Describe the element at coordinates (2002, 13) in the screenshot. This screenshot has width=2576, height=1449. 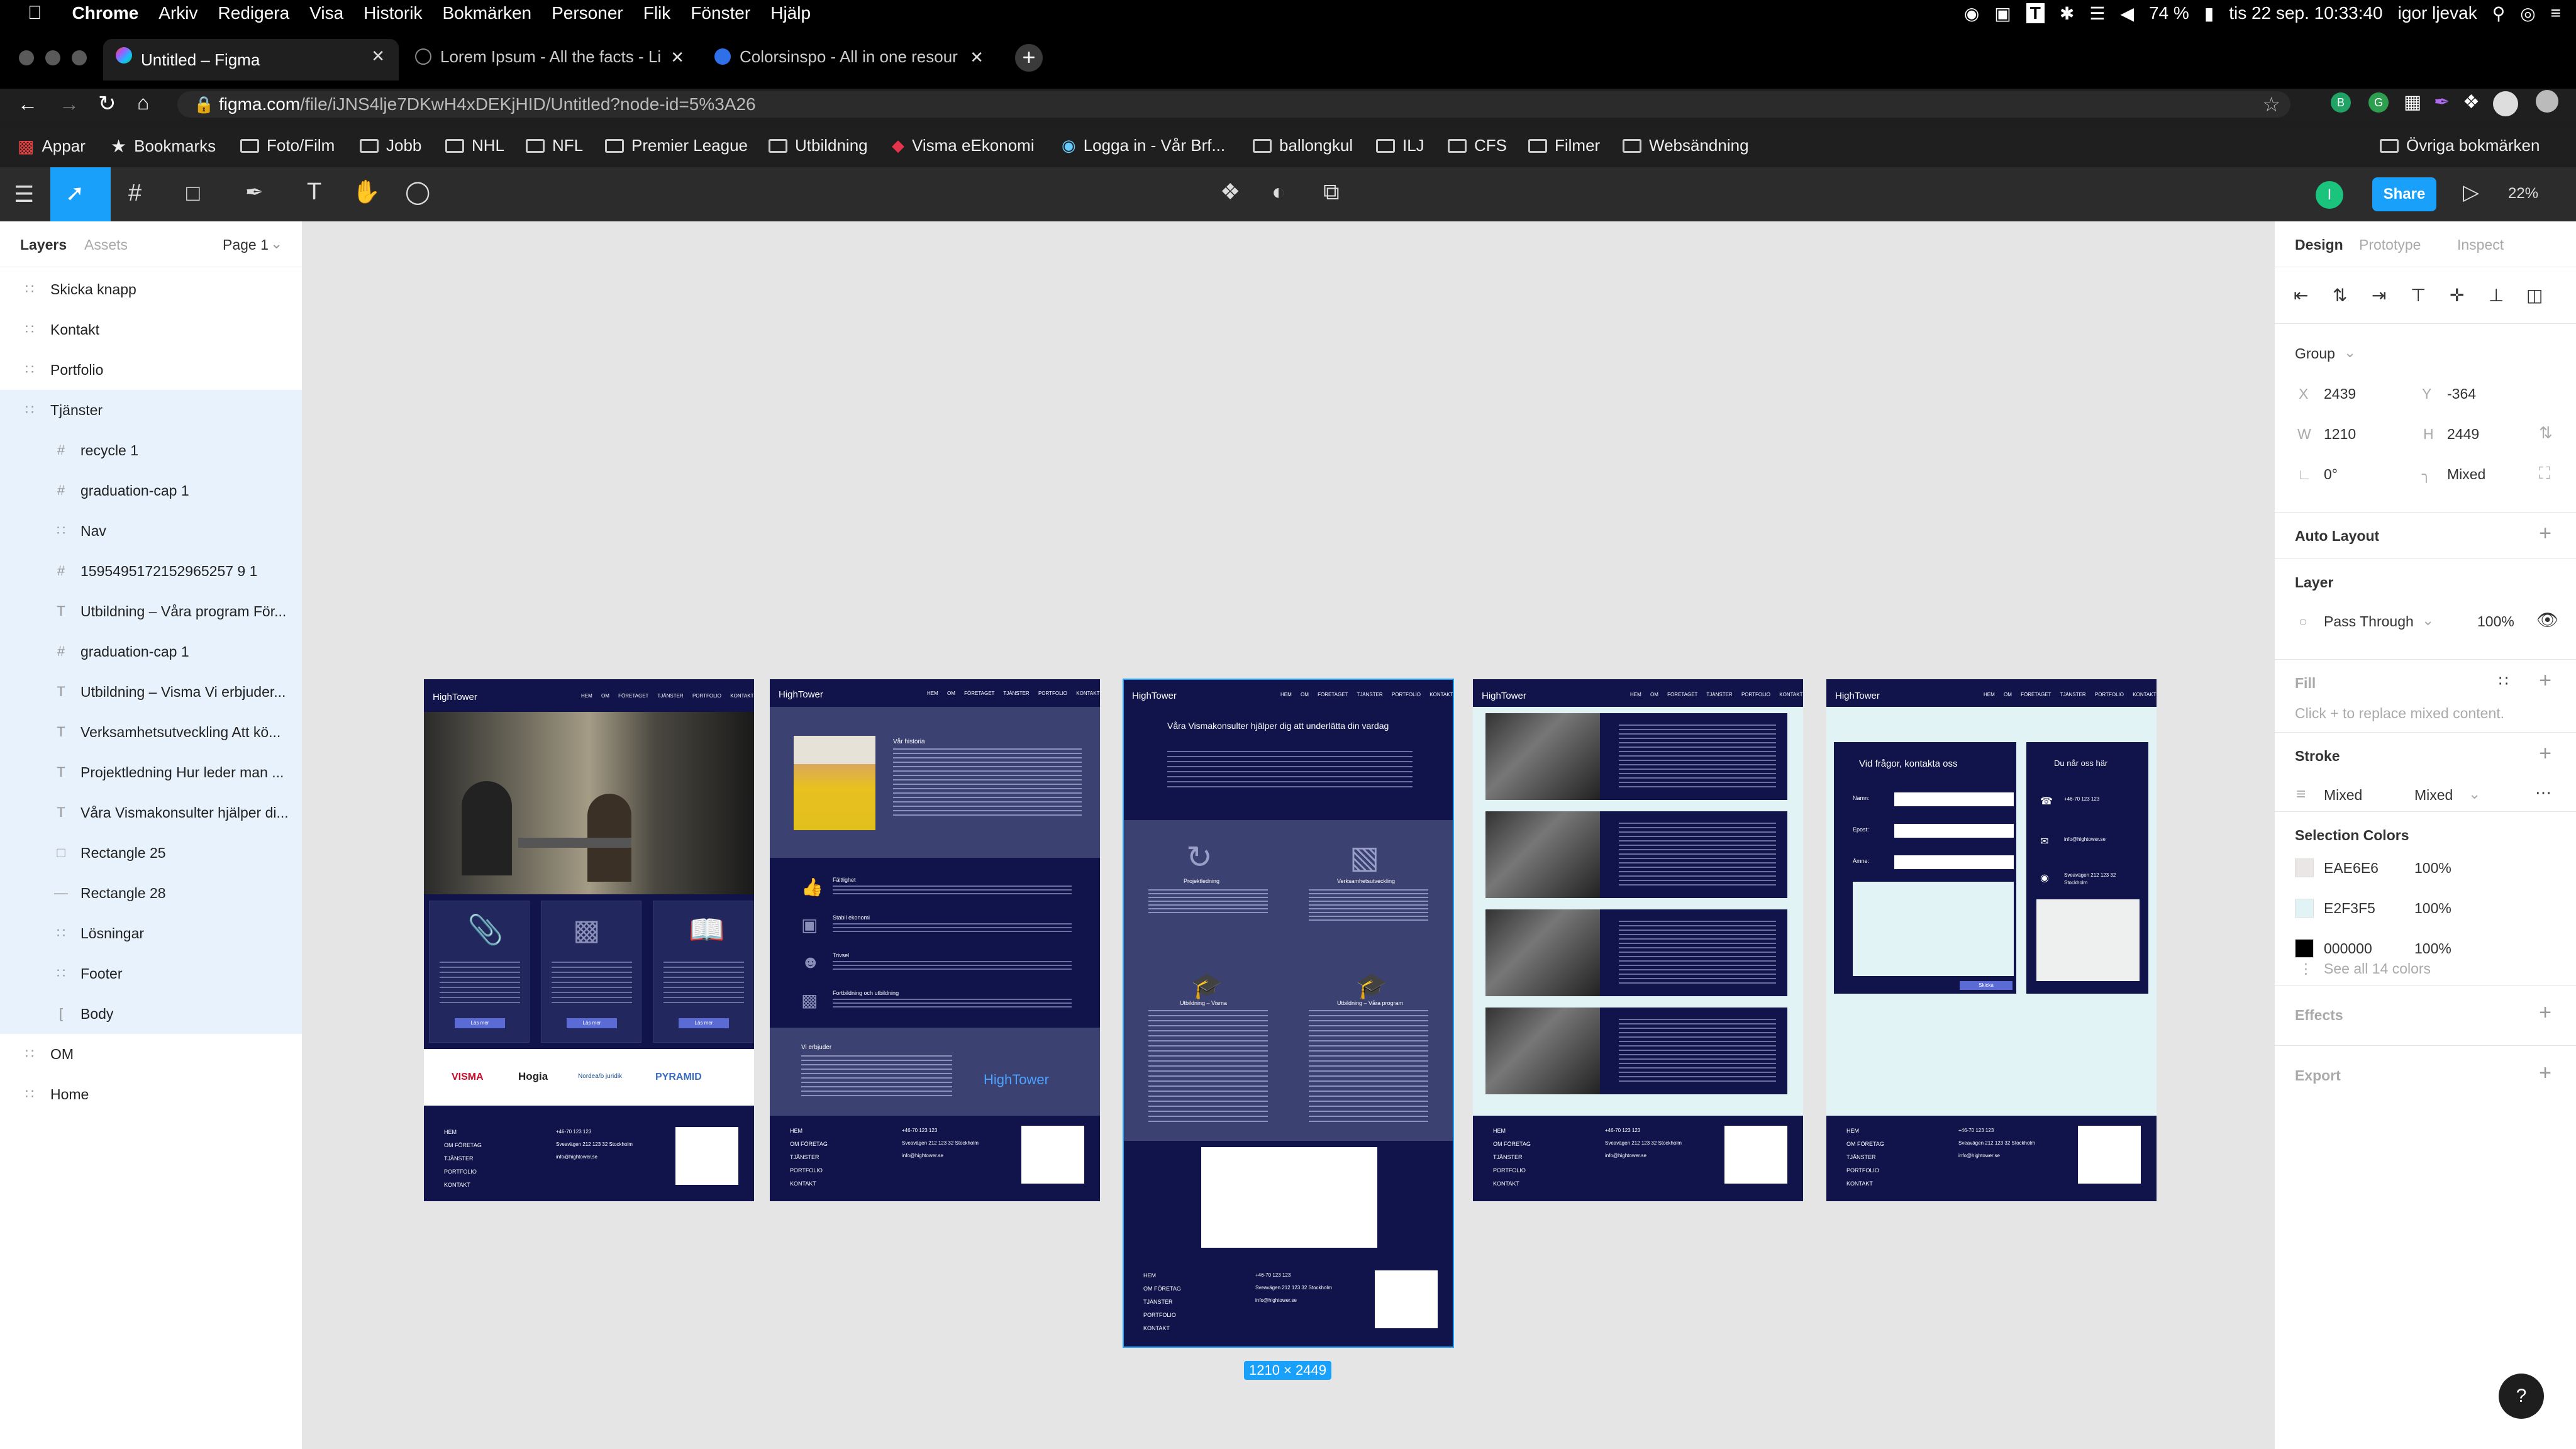
I see `message-icon: ▣` at that location.